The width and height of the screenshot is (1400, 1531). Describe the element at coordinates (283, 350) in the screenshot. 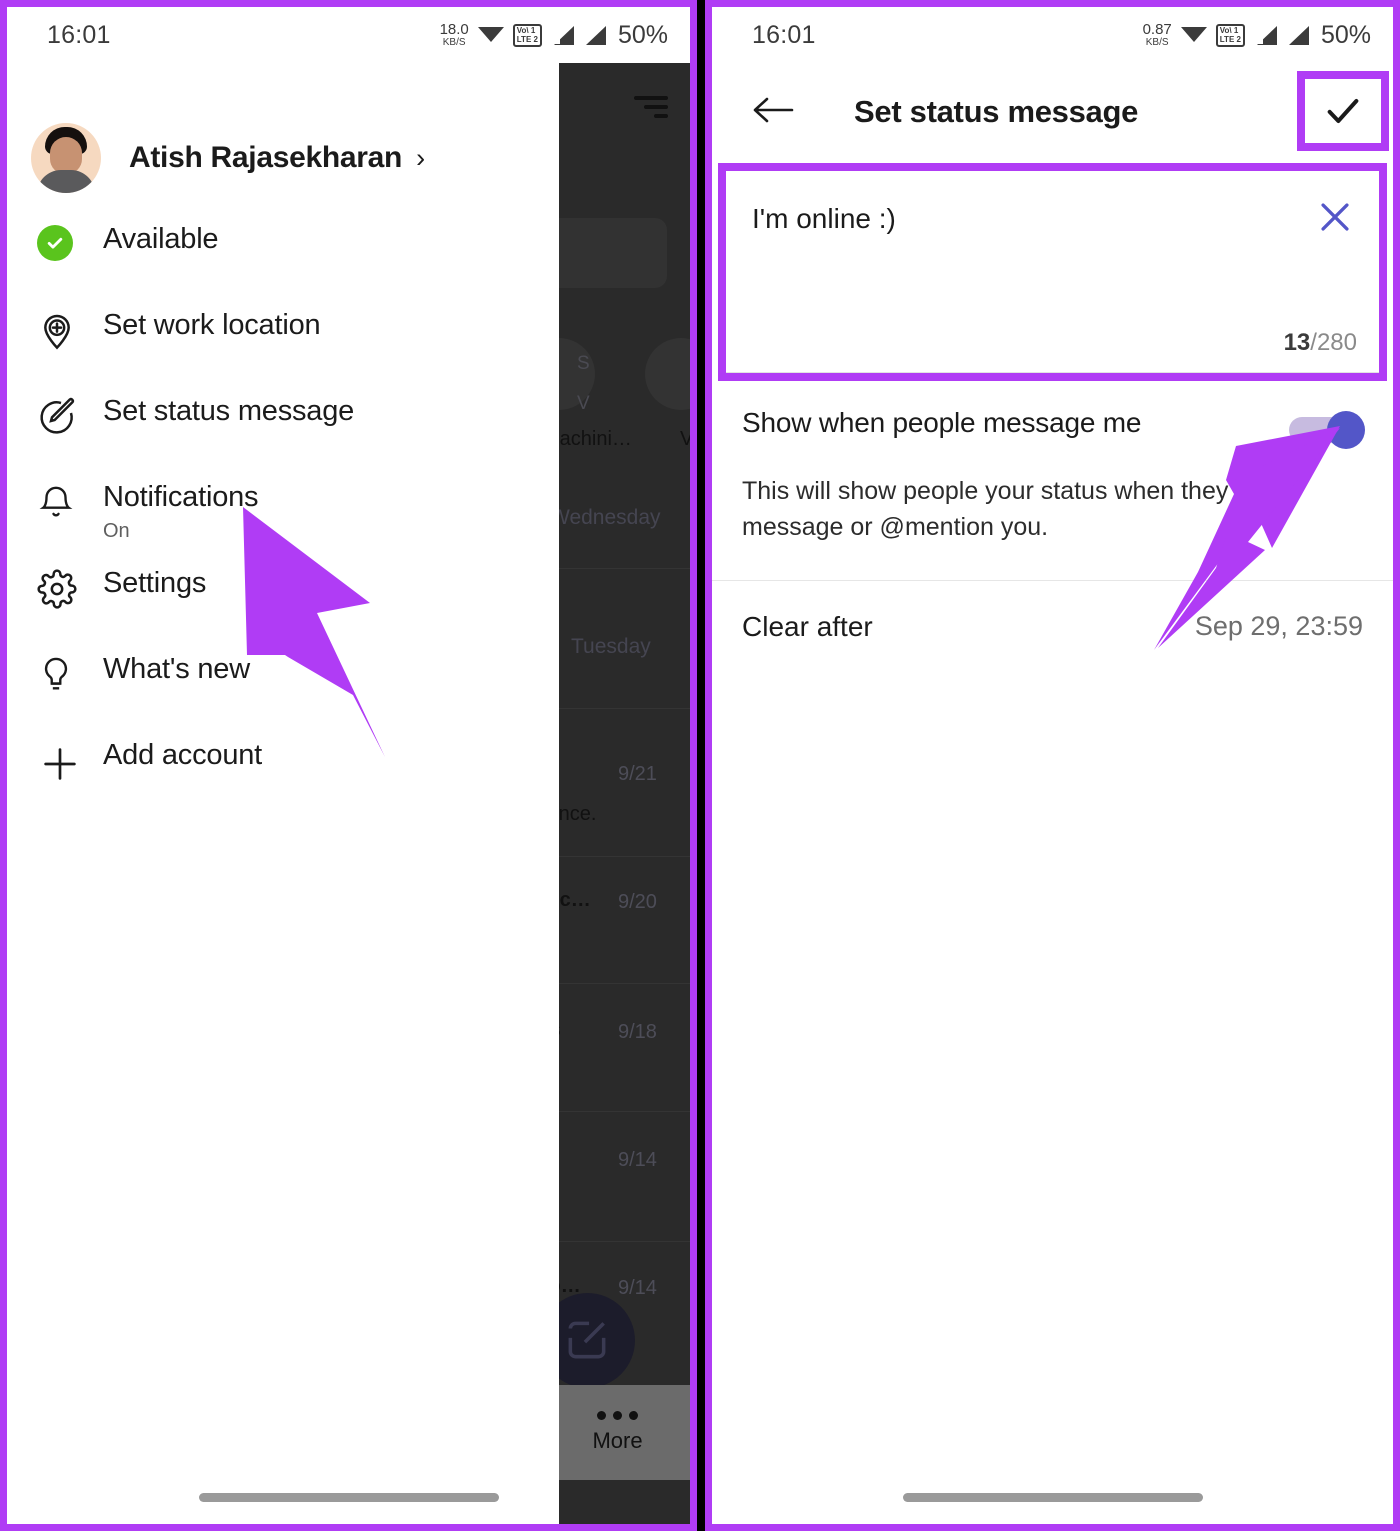

I see `menu-item-set-work-location: Set work location` at that location.